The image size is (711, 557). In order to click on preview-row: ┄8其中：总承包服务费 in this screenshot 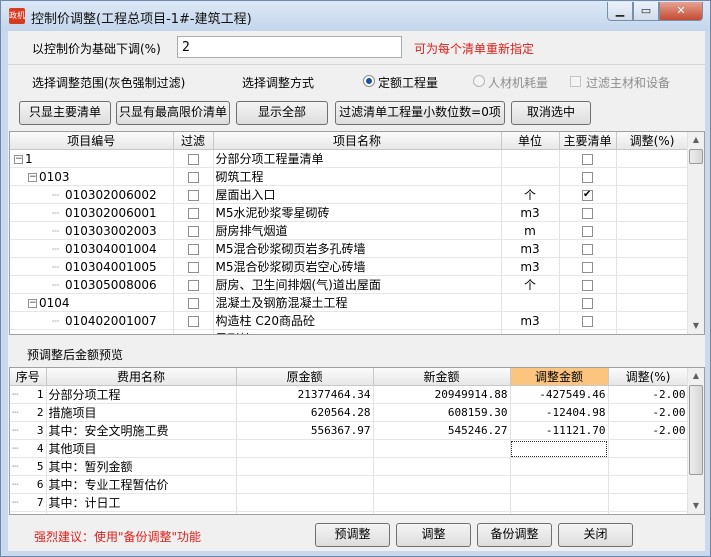, I will do `click(349, 512)`.